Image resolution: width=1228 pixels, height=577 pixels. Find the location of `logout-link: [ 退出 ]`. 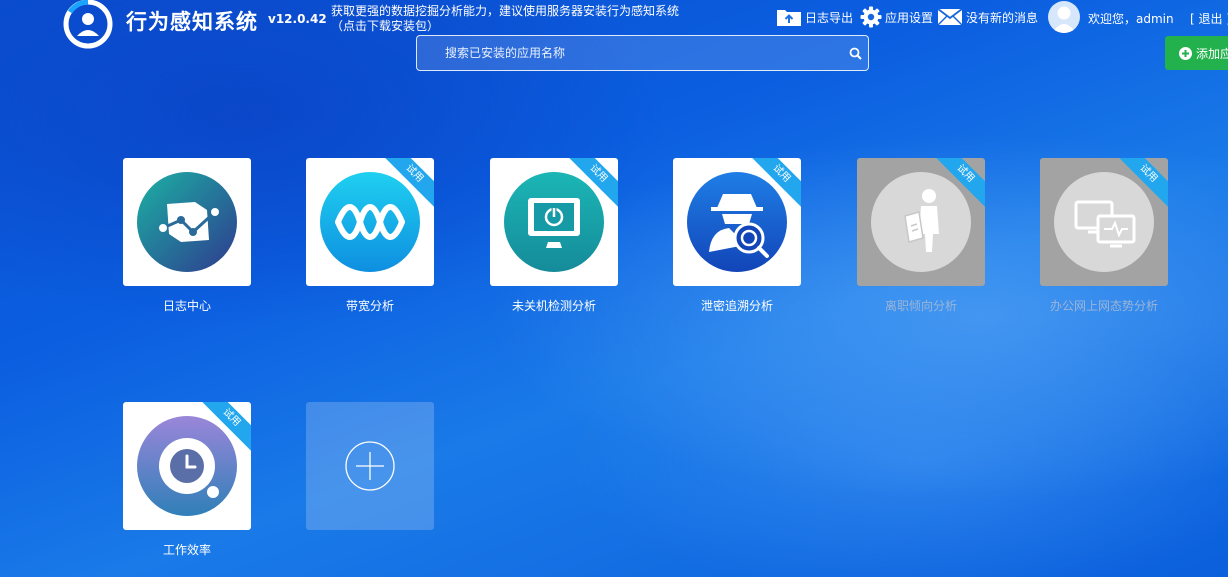

logout-link: [ 退出 ] is located at coordinates (1209, 18).